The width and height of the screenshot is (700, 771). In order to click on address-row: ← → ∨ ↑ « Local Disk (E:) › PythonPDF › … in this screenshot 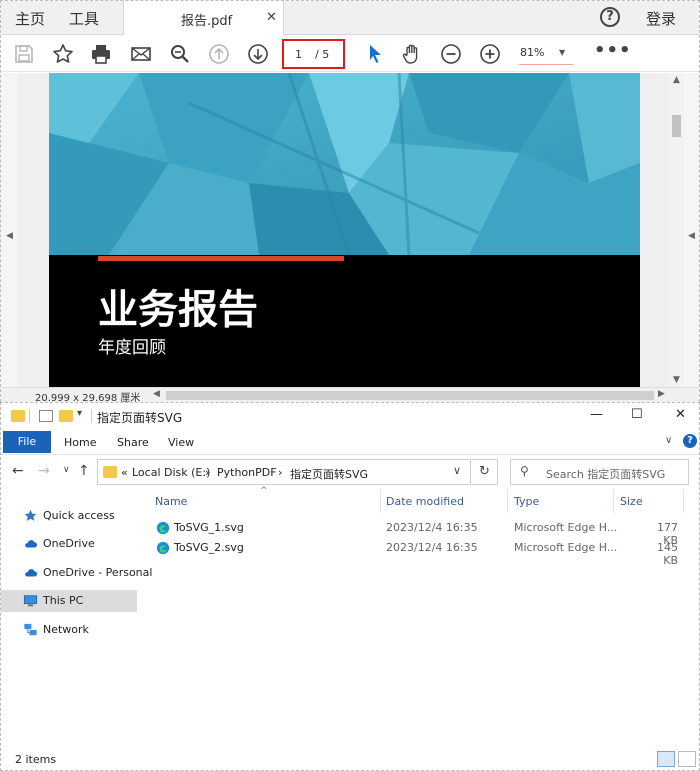, I will do `click(350, 472)`.